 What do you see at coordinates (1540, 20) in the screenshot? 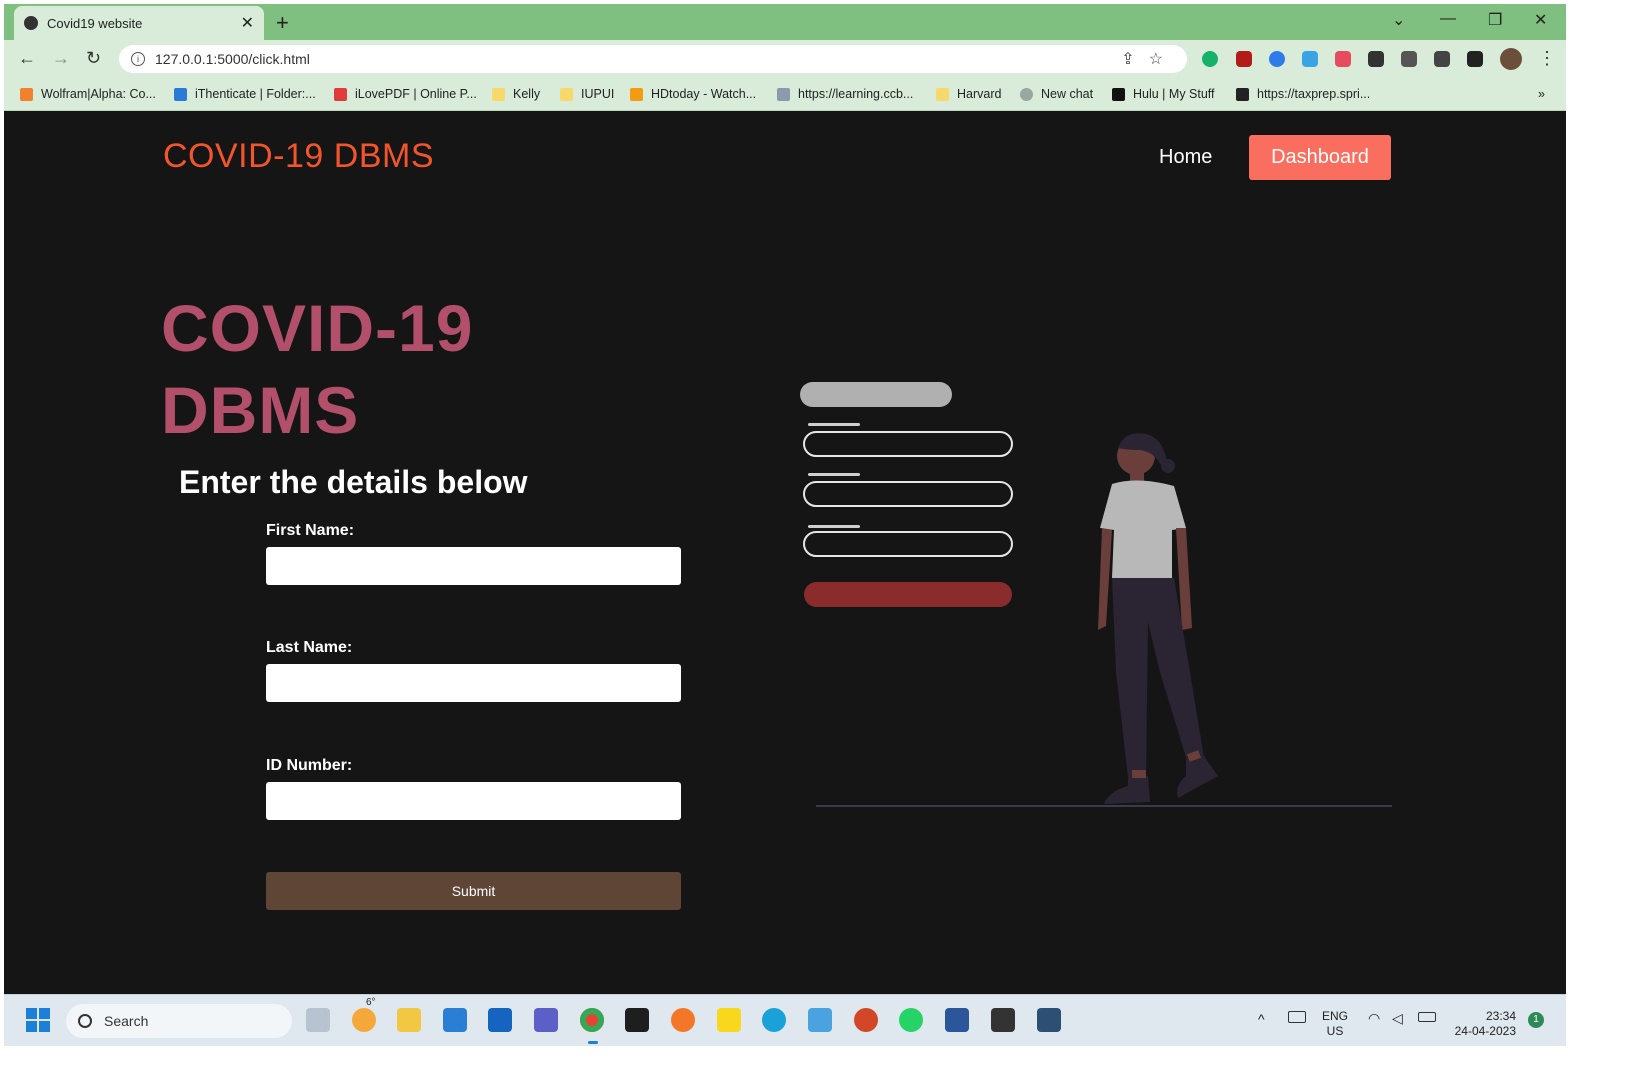
I see `close-window-button: ✕` at bounding box center [1540, 20].